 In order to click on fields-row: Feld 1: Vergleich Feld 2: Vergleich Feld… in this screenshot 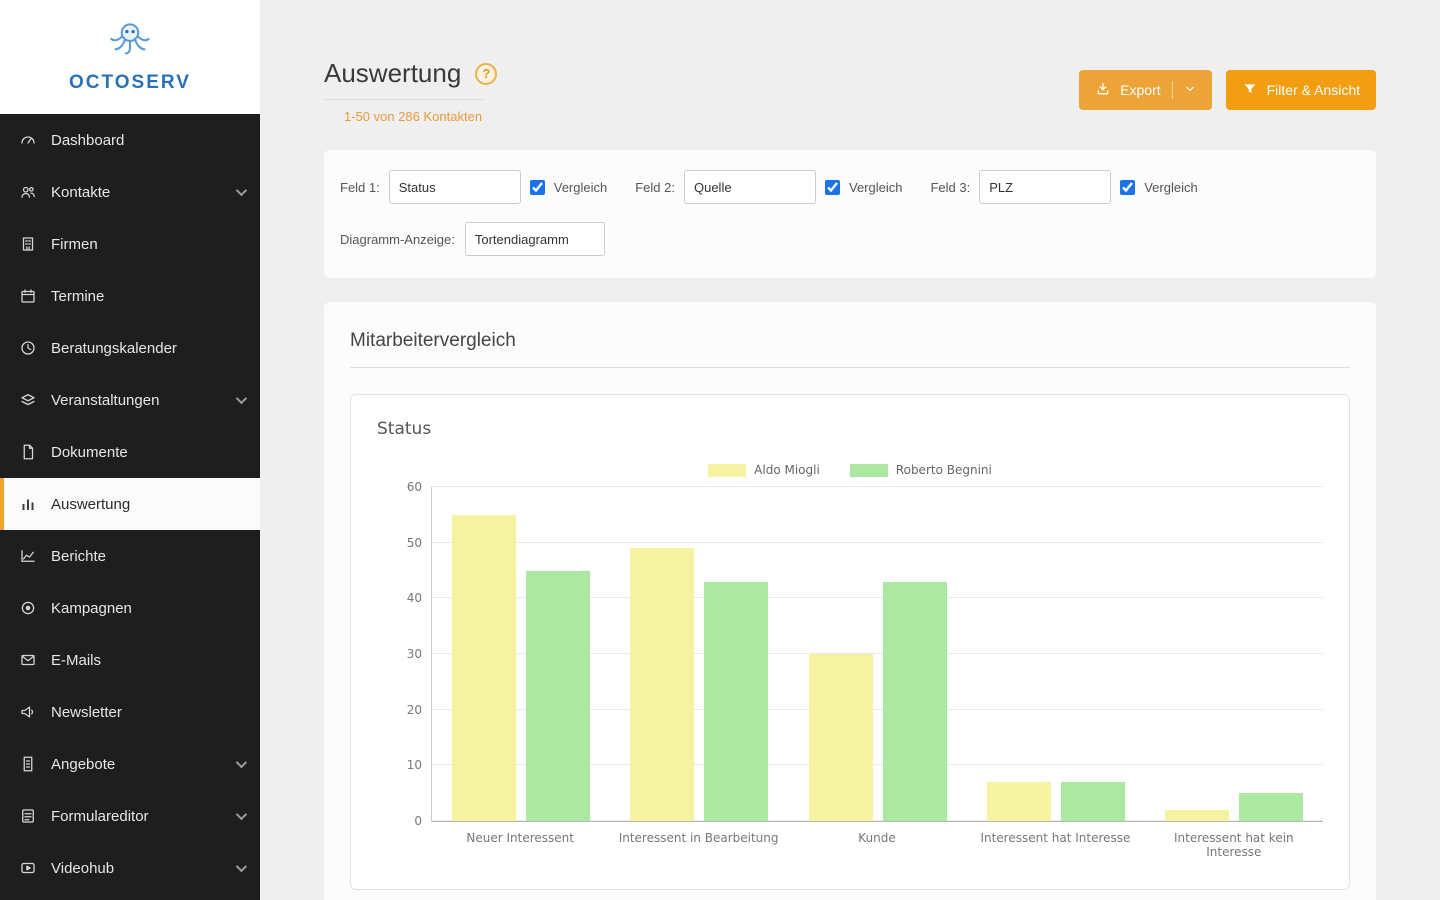, I will do `click(850, 187)`.